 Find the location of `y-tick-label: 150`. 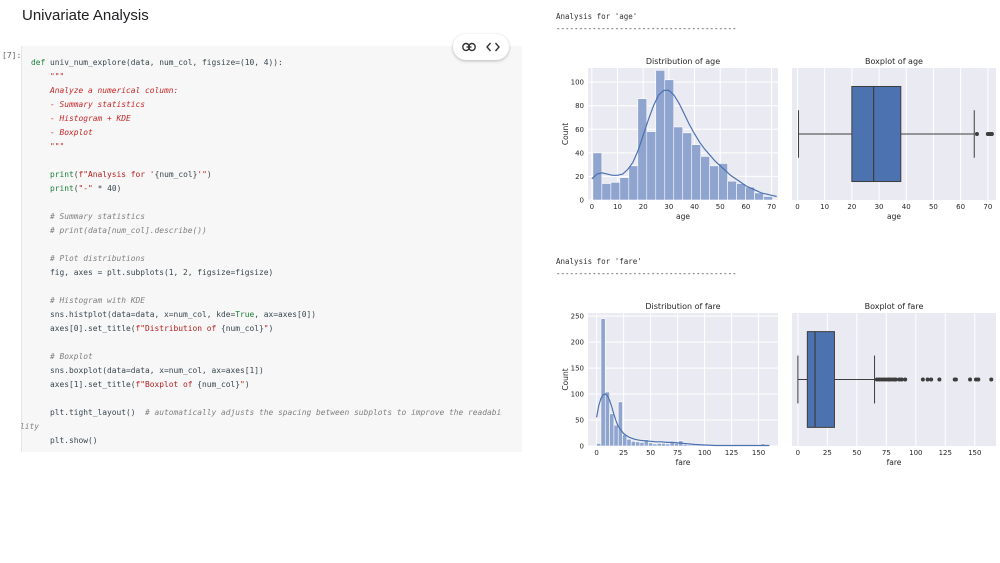

y-tick-label: 150 is located at coordinates (577, 369).